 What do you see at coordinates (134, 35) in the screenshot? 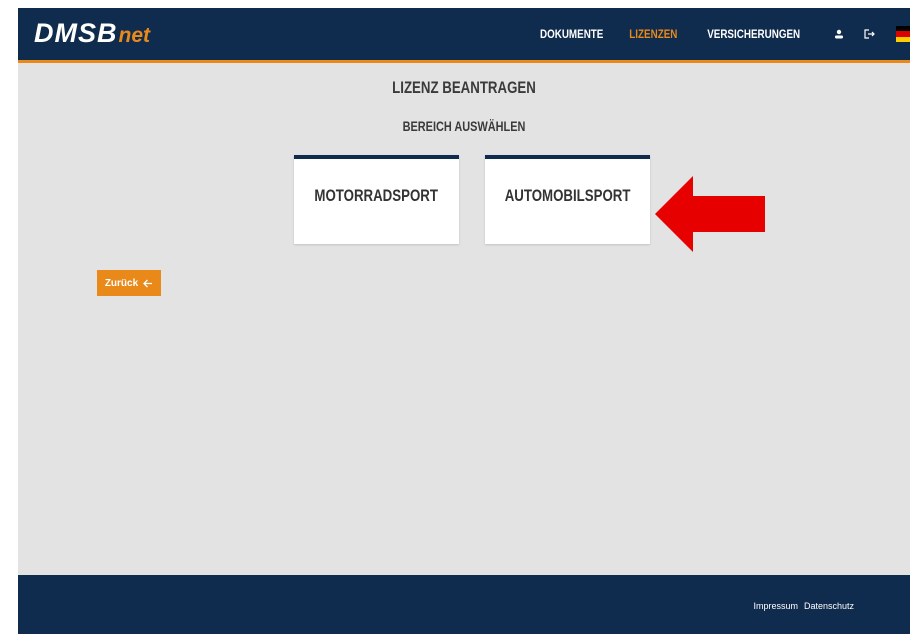
I see `logo-sub-text: net` at bounding box center [134, 35].